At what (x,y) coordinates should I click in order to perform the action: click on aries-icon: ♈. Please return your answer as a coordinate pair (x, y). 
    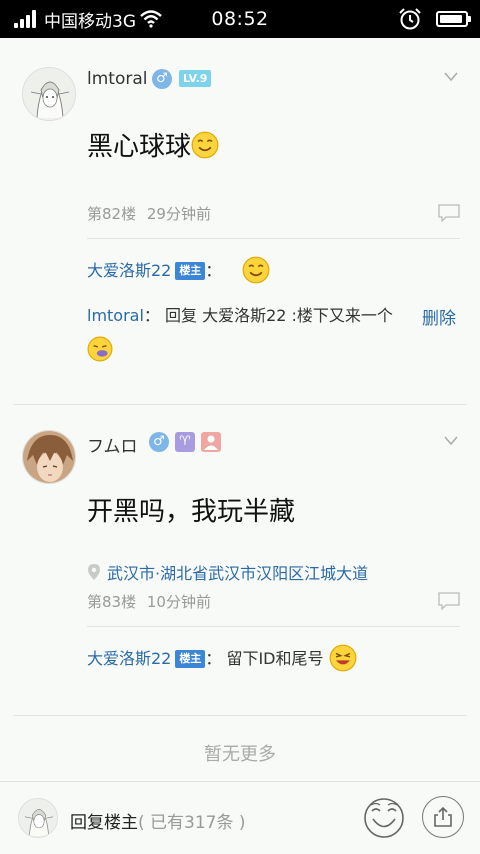
    Looking at the image, I should click on (185, 442).